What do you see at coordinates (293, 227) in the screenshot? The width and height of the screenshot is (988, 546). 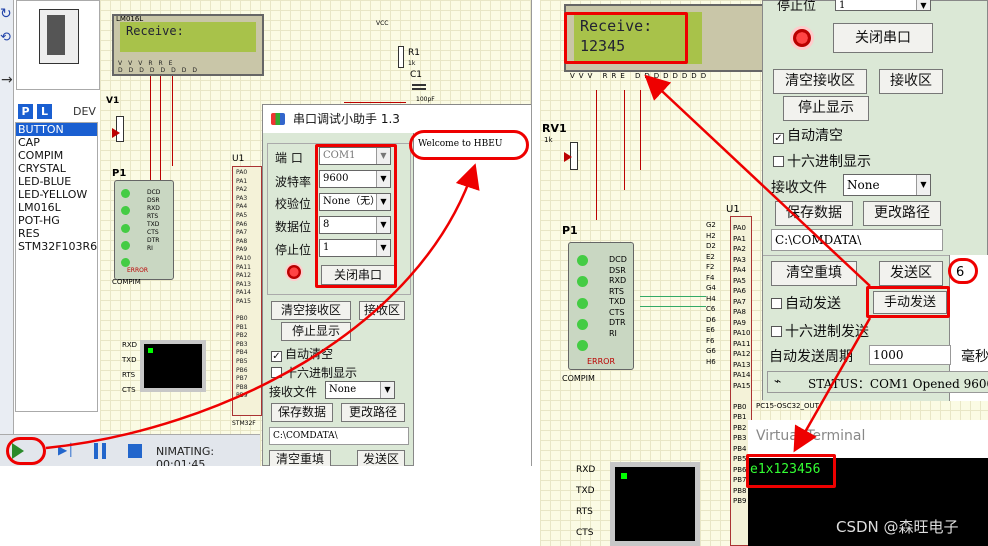 I see `databits-label: 数据位` at bounding box center [293, 227].